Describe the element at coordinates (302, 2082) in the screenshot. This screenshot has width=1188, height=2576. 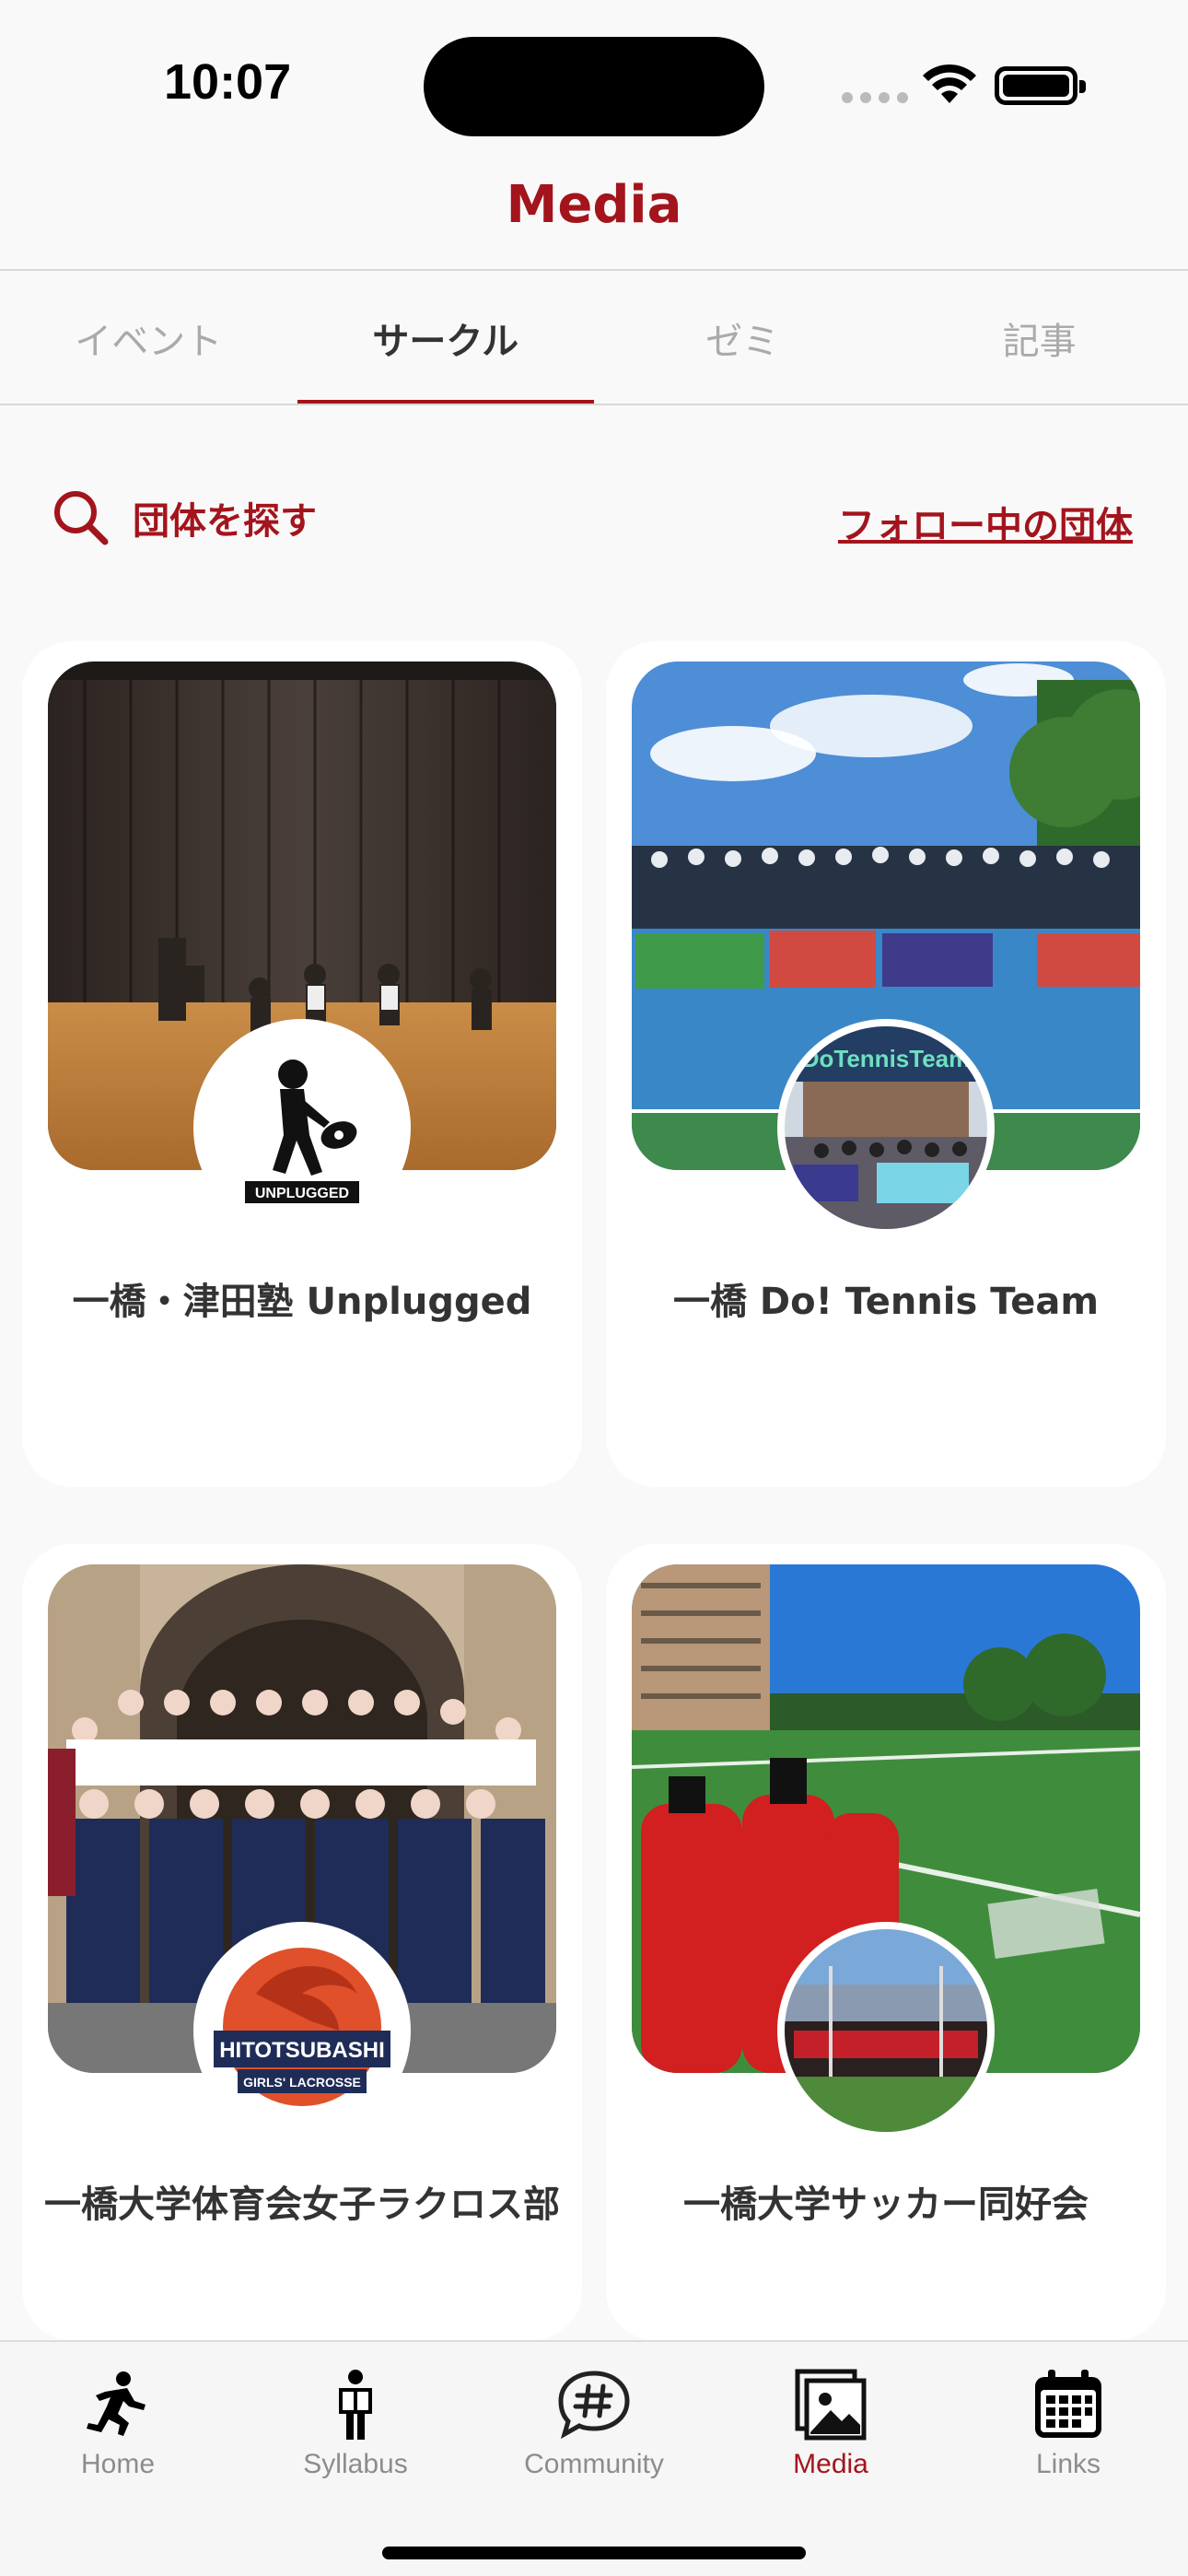
I see `svg-text: GIRLS' LACROSSE` at that location.